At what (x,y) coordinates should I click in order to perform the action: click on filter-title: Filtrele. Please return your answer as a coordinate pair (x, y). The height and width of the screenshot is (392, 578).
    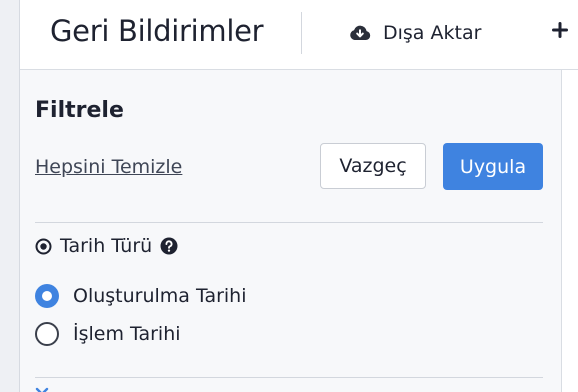
    Looking at the image, I should click on (79, 110).